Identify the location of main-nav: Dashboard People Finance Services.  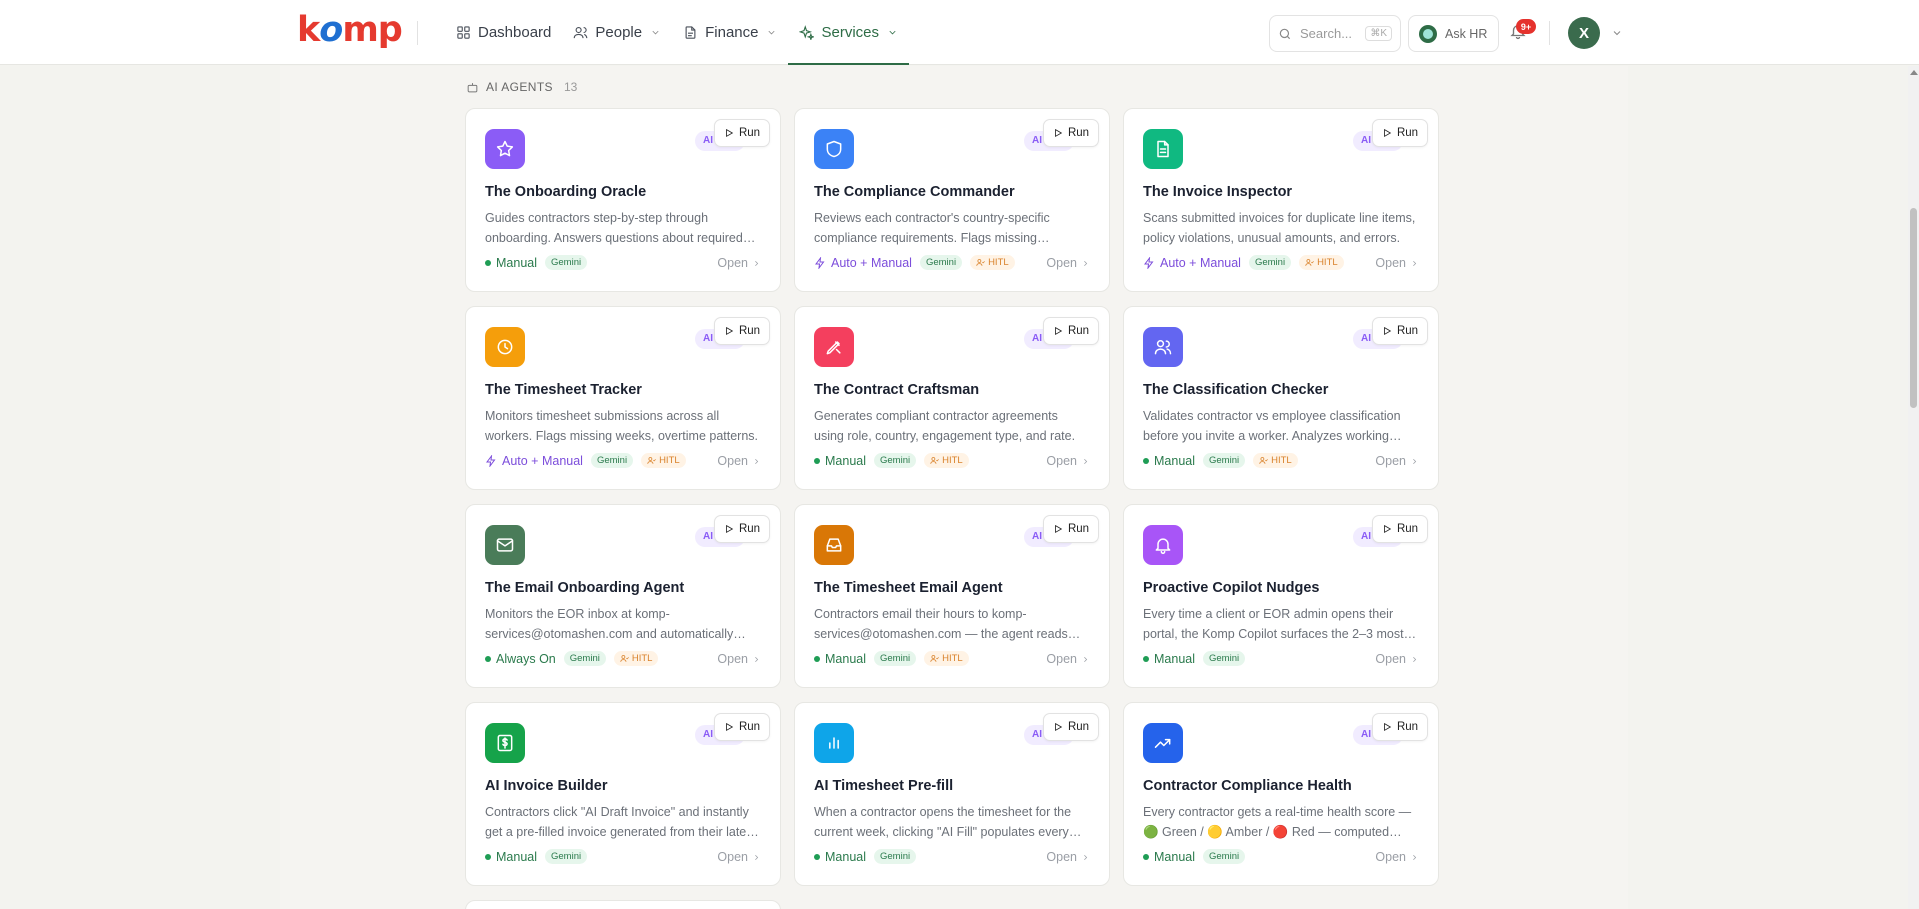
(677, 32).